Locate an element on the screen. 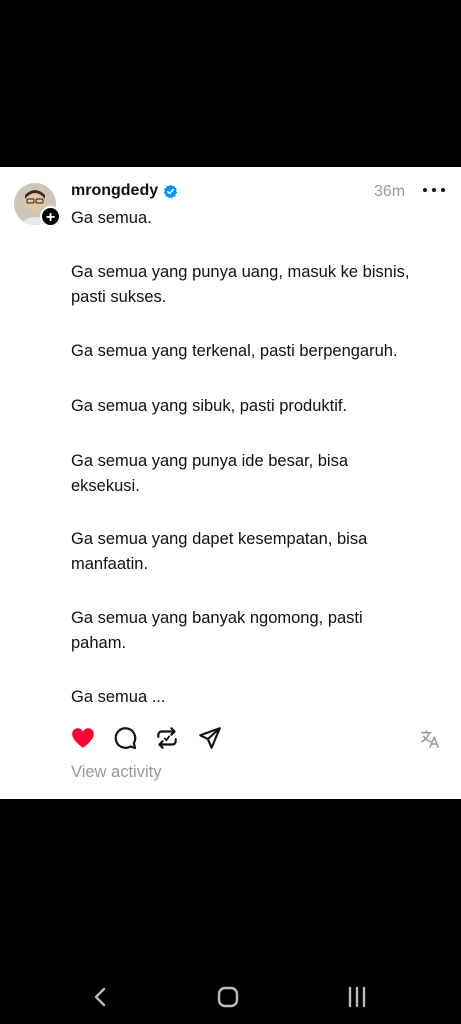 The image size is (461, 1024). follow-plus-icon: + is located at coordinates (50, 216).